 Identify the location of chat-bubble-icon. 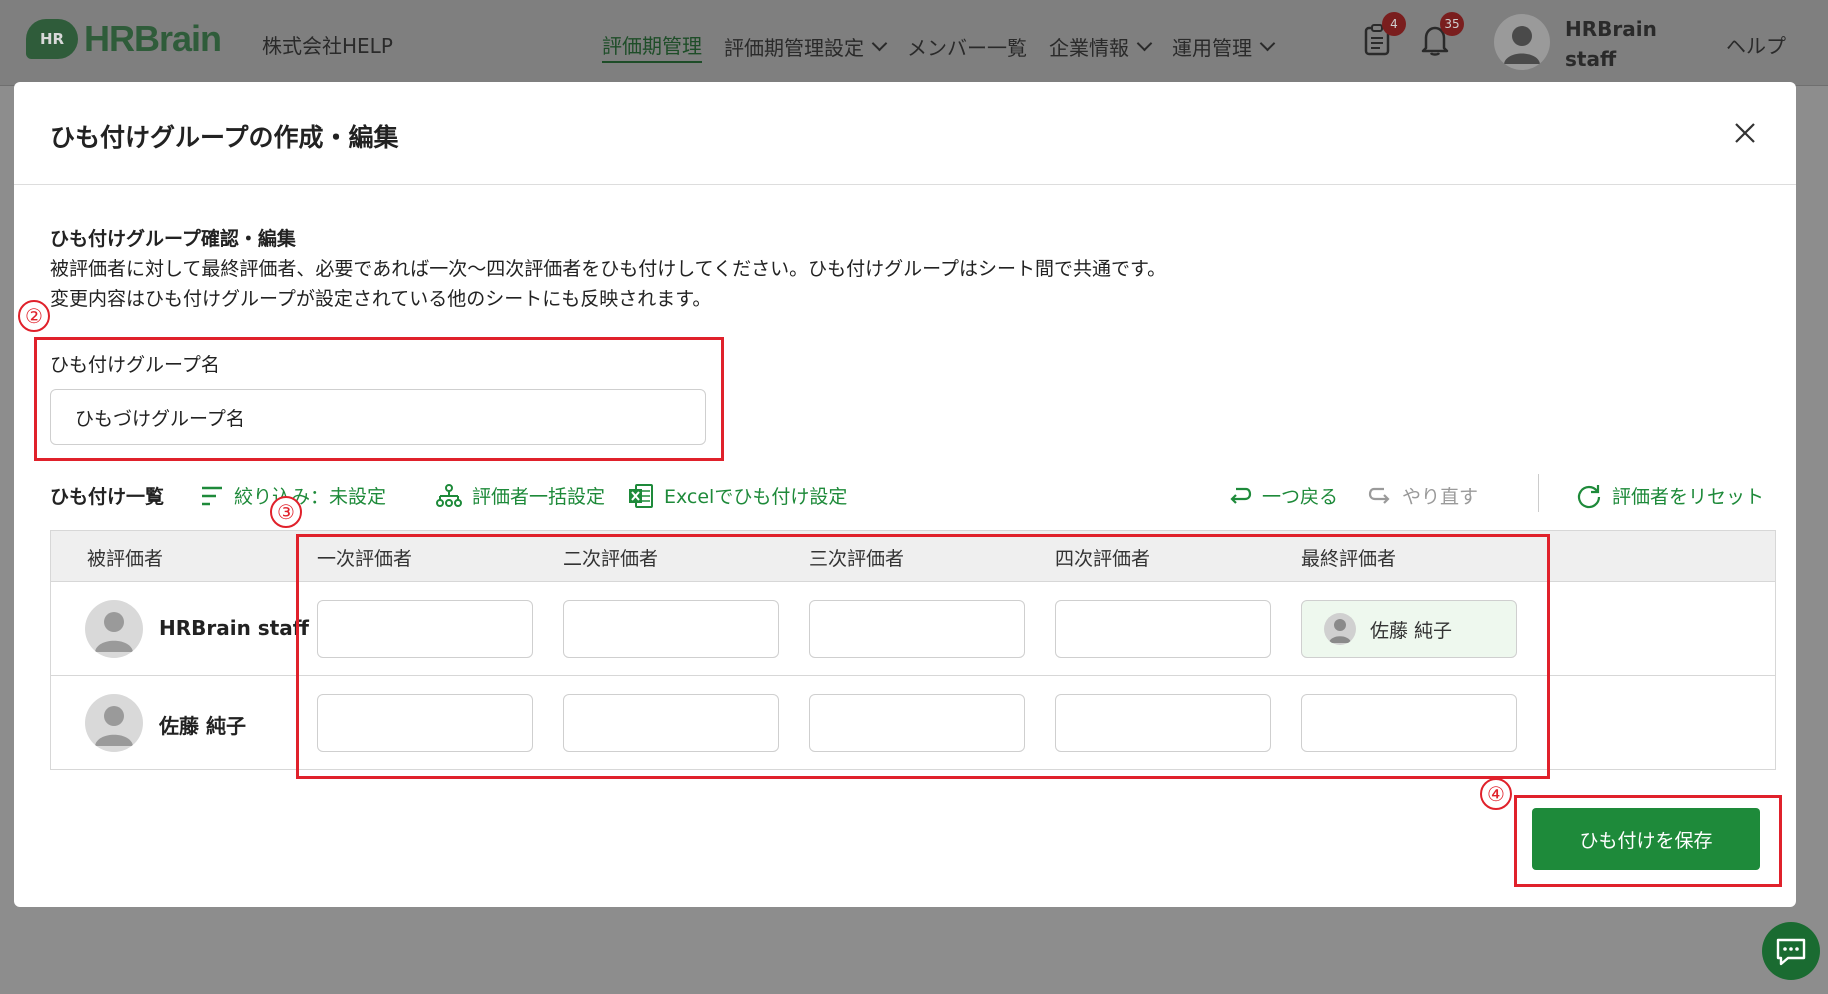
(1791, 952).